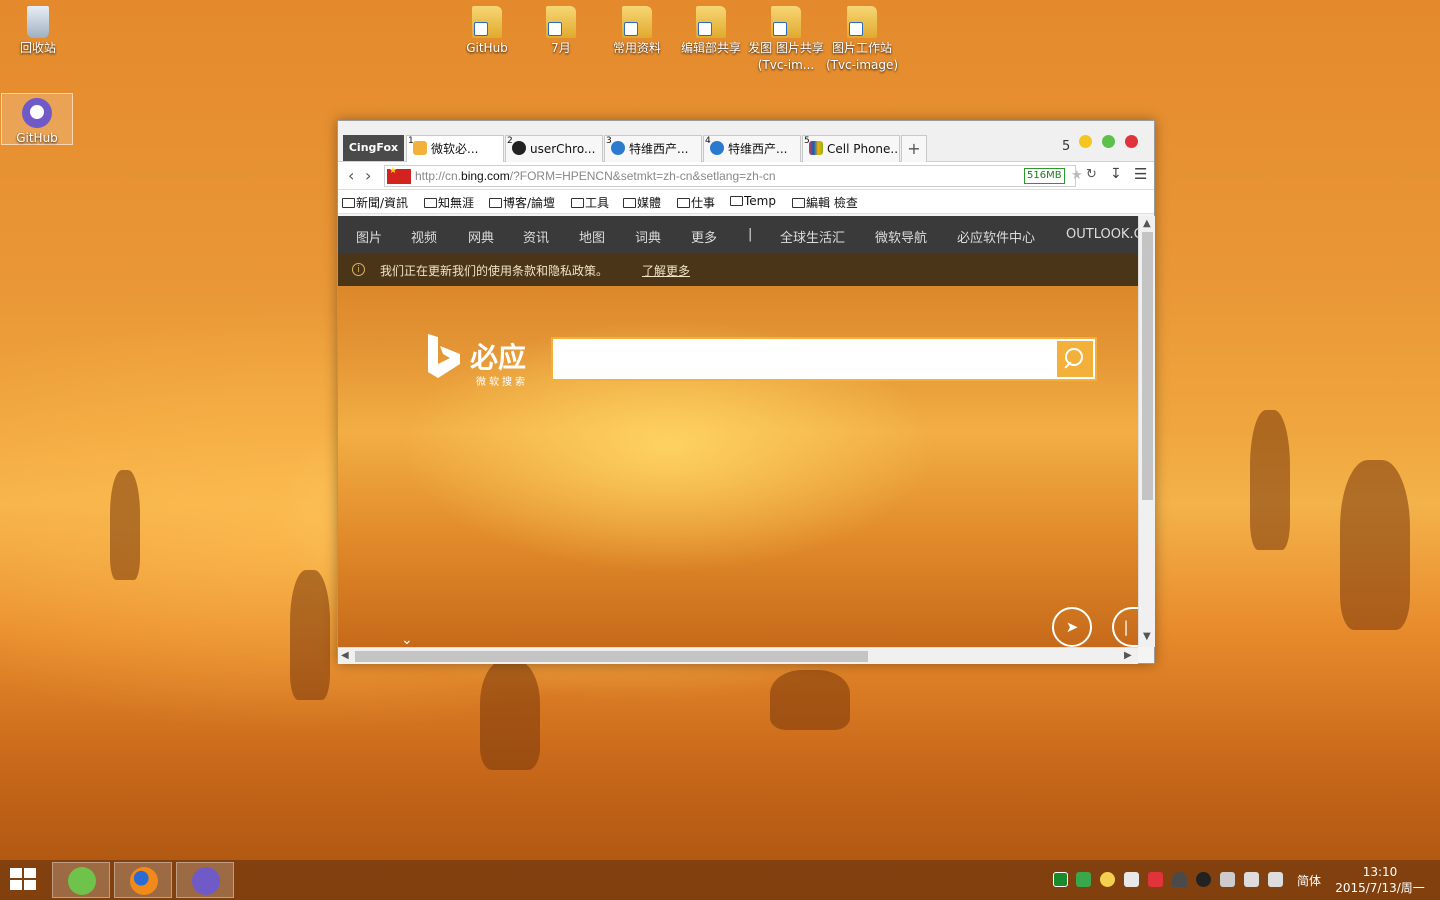  Describe the element at coordinates (1179, 879) in the screenshot. I see `tray-wifi-icon` at that location.